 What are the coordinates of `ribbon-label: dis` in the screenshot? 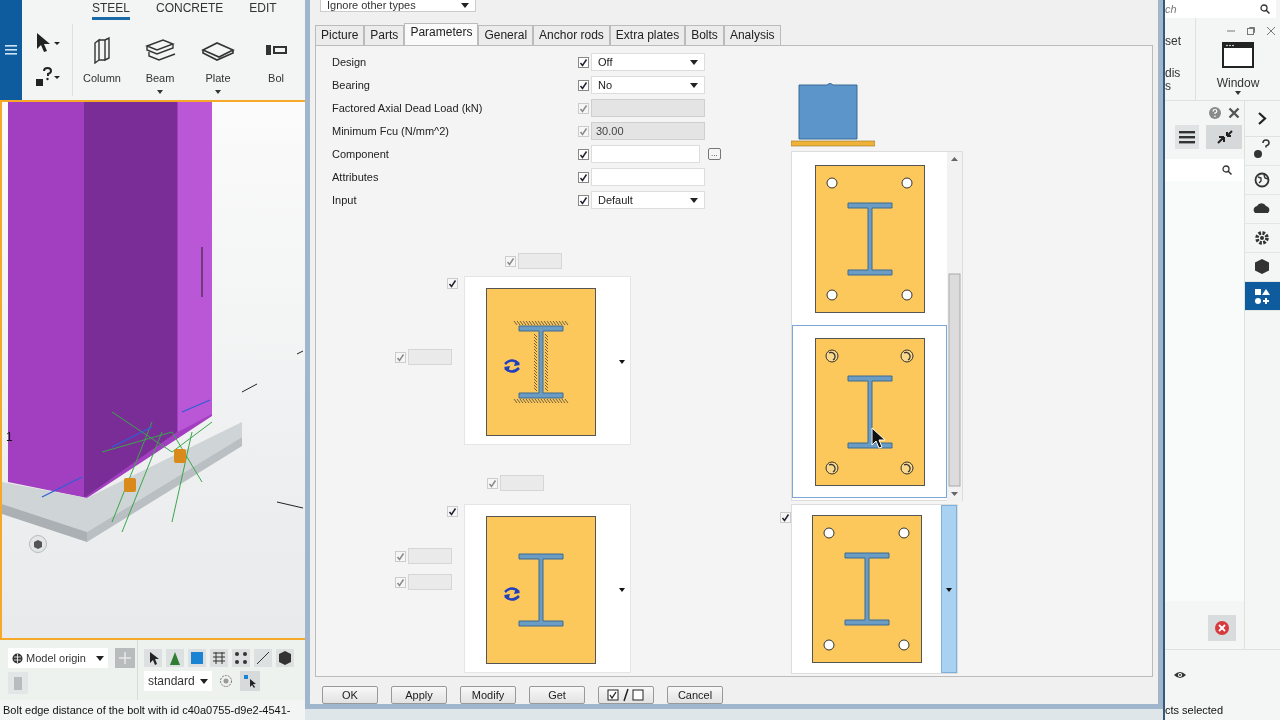 It's located at (1173, 72).